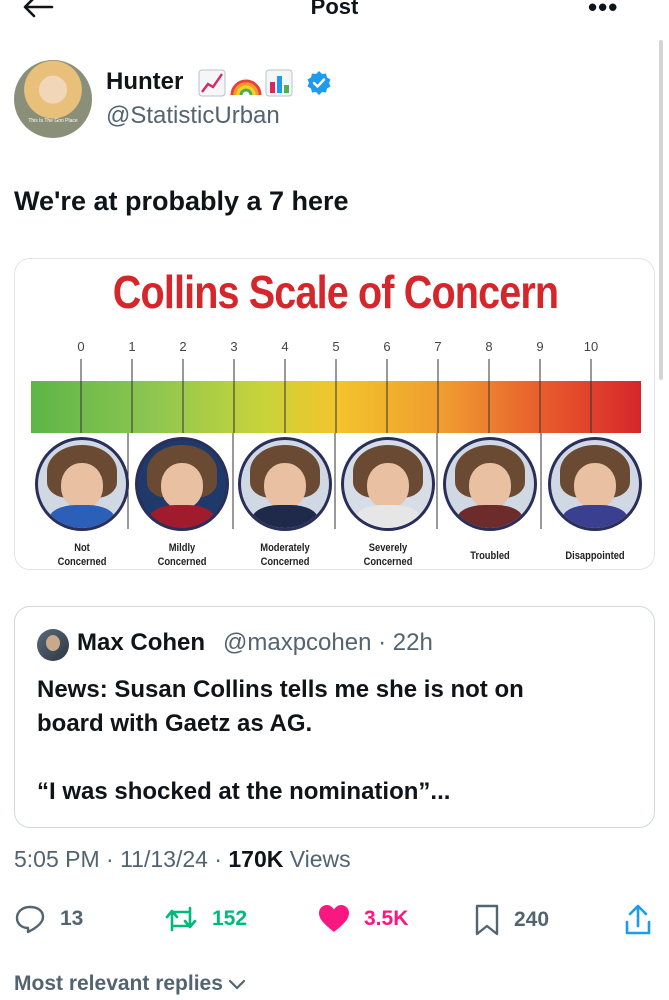 The width and height of the screenshot is (669, 1000). What do you see at coordinates (141, 643) in the screenshot?
I see `quoted-author-name: Max Cohen` at bounding box center [141, 643].